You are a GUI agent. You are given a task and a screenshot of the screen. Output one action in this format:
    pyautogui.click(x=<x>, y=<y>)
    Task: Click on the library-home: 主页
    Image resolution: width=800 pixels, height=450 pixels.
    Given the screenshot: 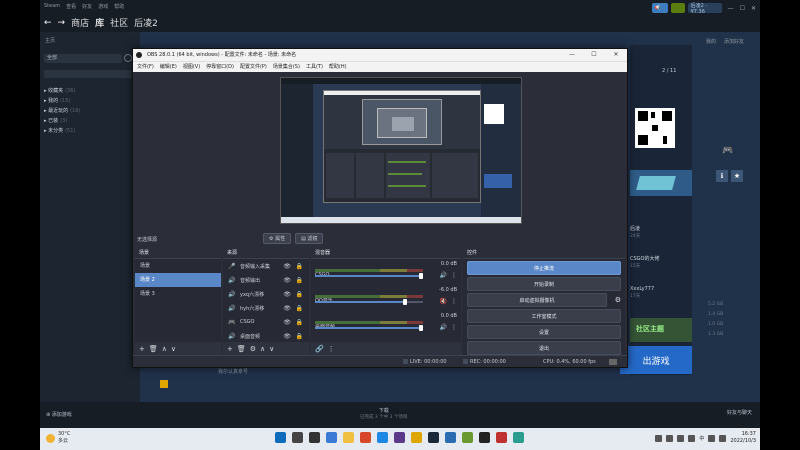 What is the action you would take?
    pyautogui.click(x=50, y=40)
    